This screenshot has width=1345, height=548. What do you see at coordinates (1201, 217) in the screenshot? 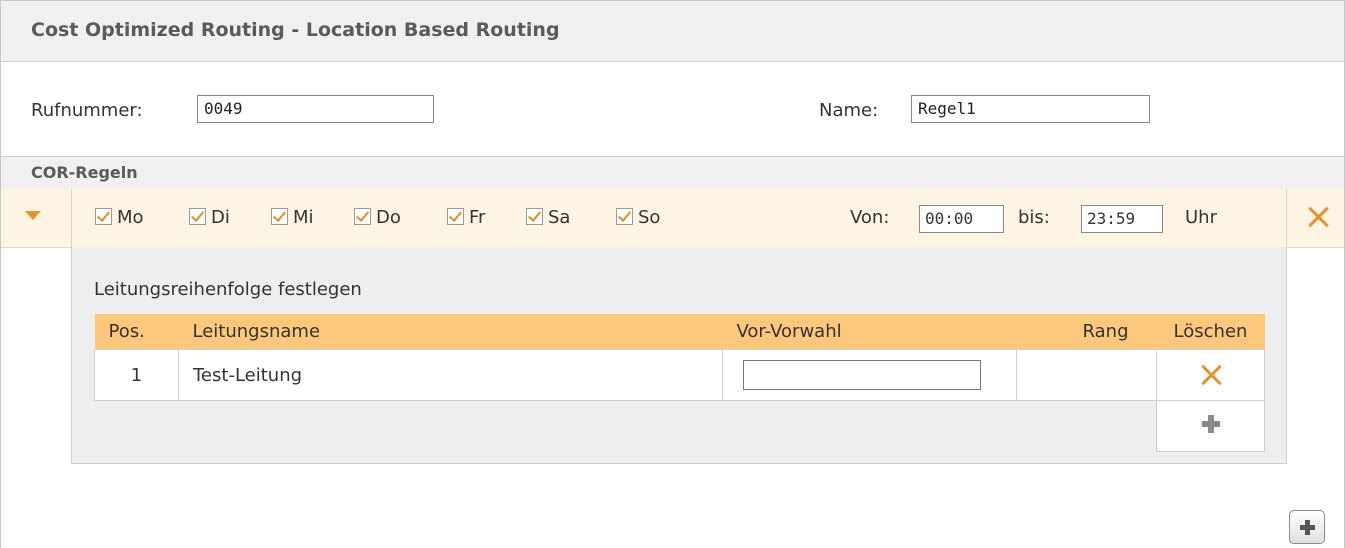
I see `unit-label: Uhr` at bounding box center [1201, 217].